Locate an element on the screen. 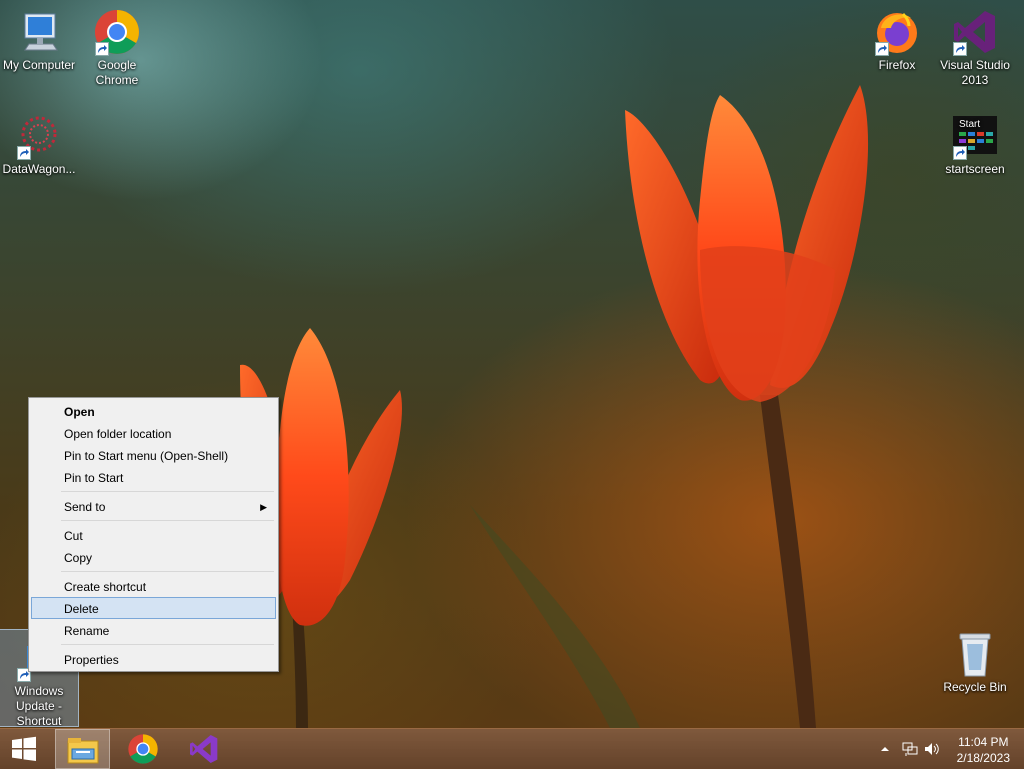 This screenshot has height=769, width=1024. menu-item-create-shortcut: Create shortcut is located at coordinates (153, 586).